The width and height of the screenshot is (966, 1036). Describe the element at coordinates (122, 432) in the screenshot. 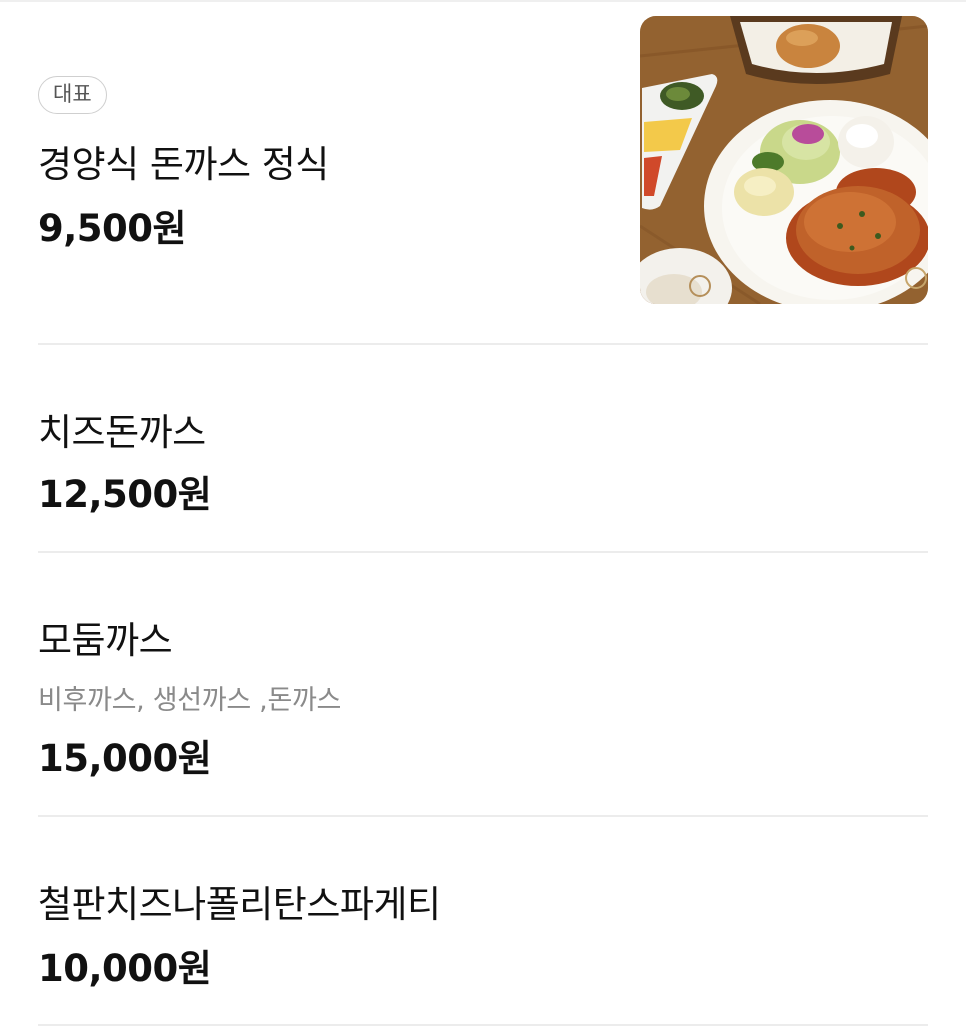

I see `menu-item-name: 치즈돈까스` at that location.